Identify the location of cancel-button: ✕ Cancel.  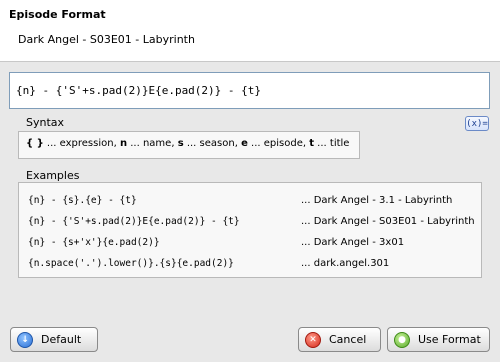
(339, 339).